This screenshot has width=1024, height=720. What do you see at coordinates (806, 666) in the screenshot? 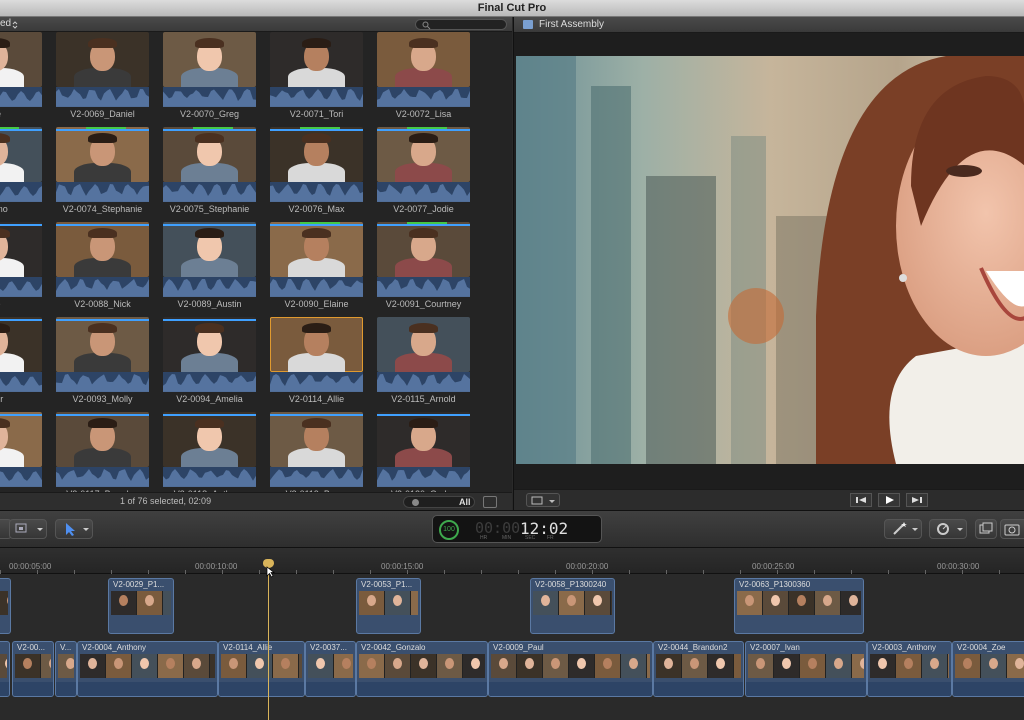
I see `clip-filmstrip` at bounding box center [806, 666].